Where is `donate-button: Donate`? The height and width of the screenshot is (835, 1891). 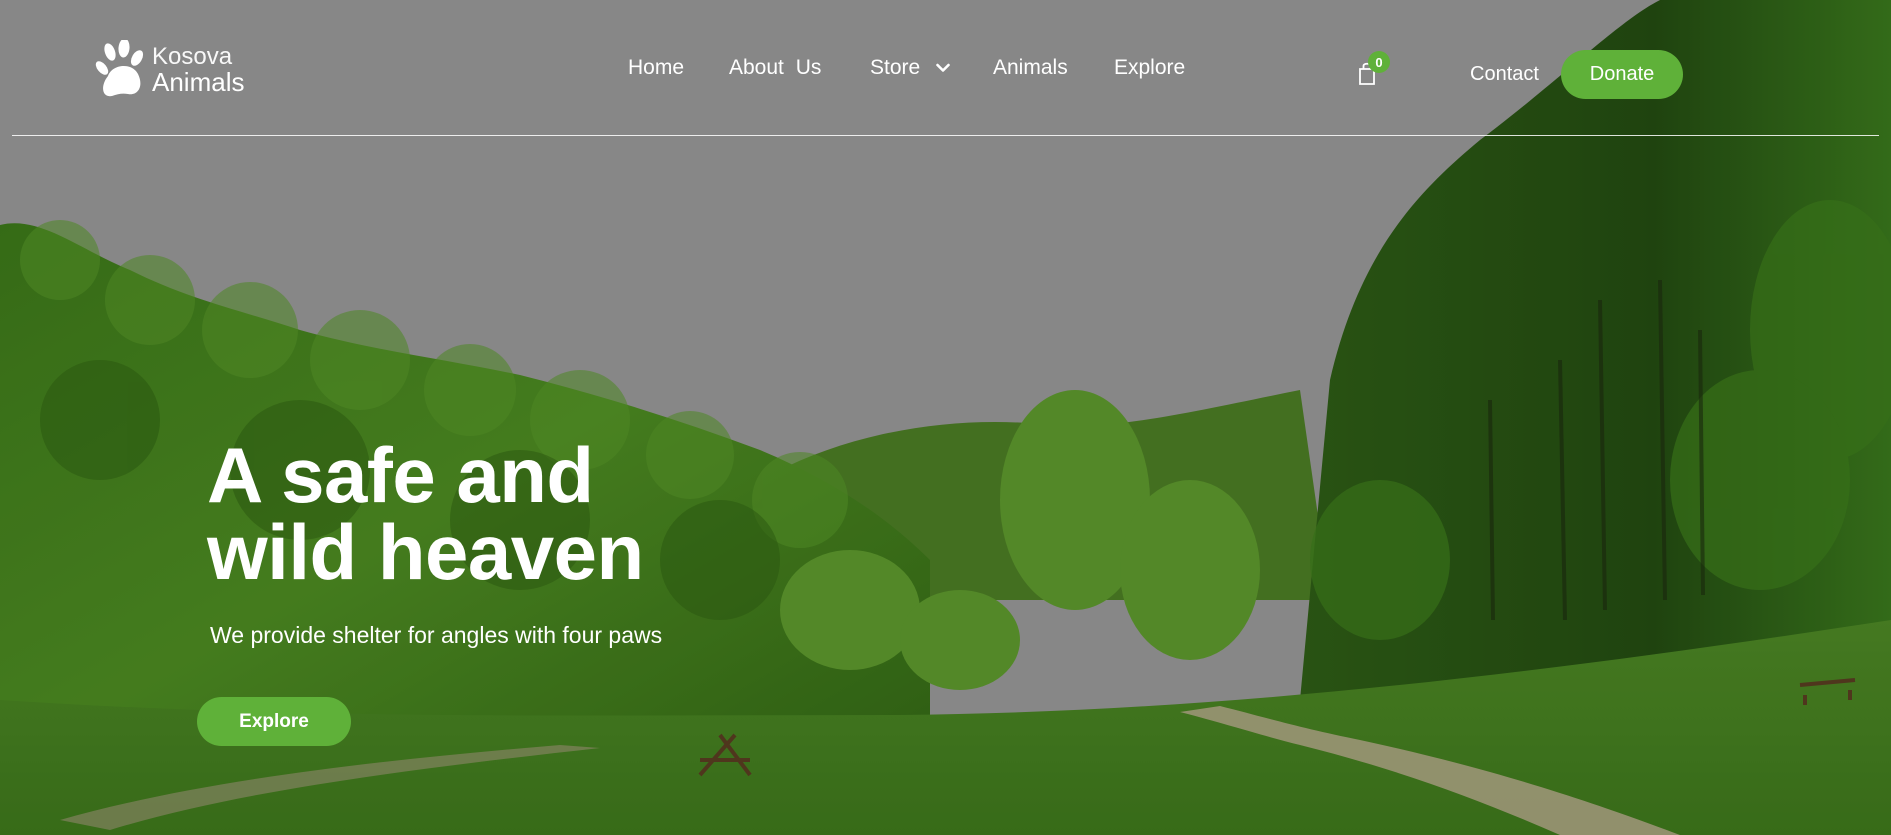
donate-button: Donate is located at coordinates (1622, 74).